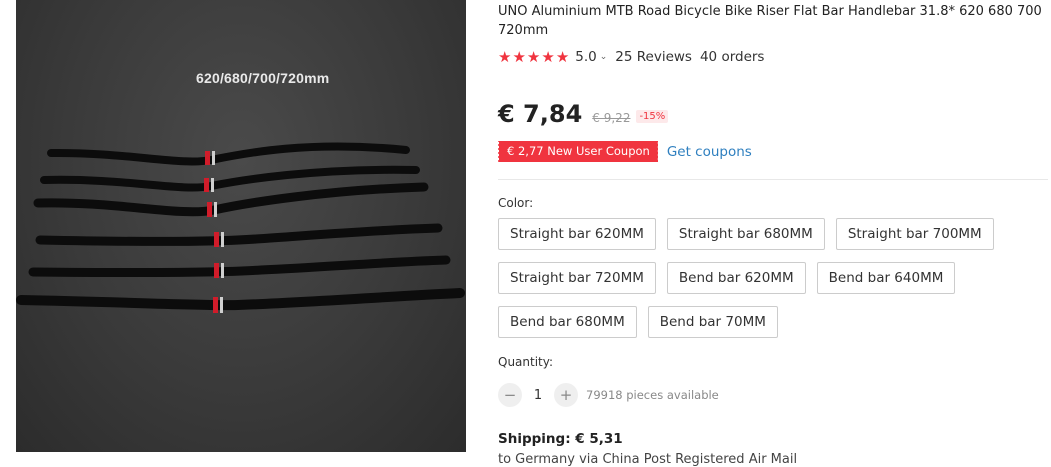 The width and height of the screenshot is (1051, 467). I want to click on quantity-stepper: − 1 + 79918 pieces available, so click(608, 395).